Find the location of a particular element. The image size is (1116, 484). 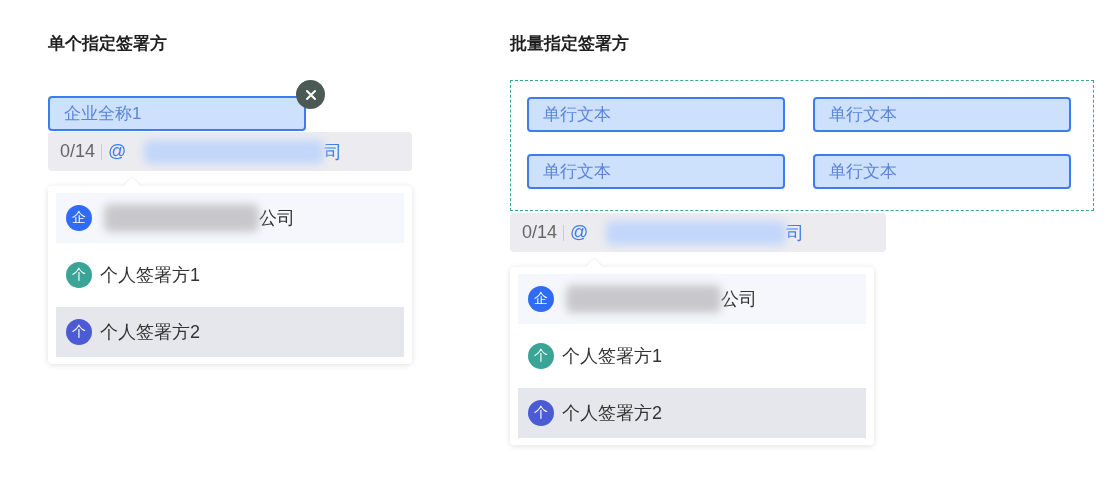

section-title: 单个指定签署方 is located at coordinates (108, 44).